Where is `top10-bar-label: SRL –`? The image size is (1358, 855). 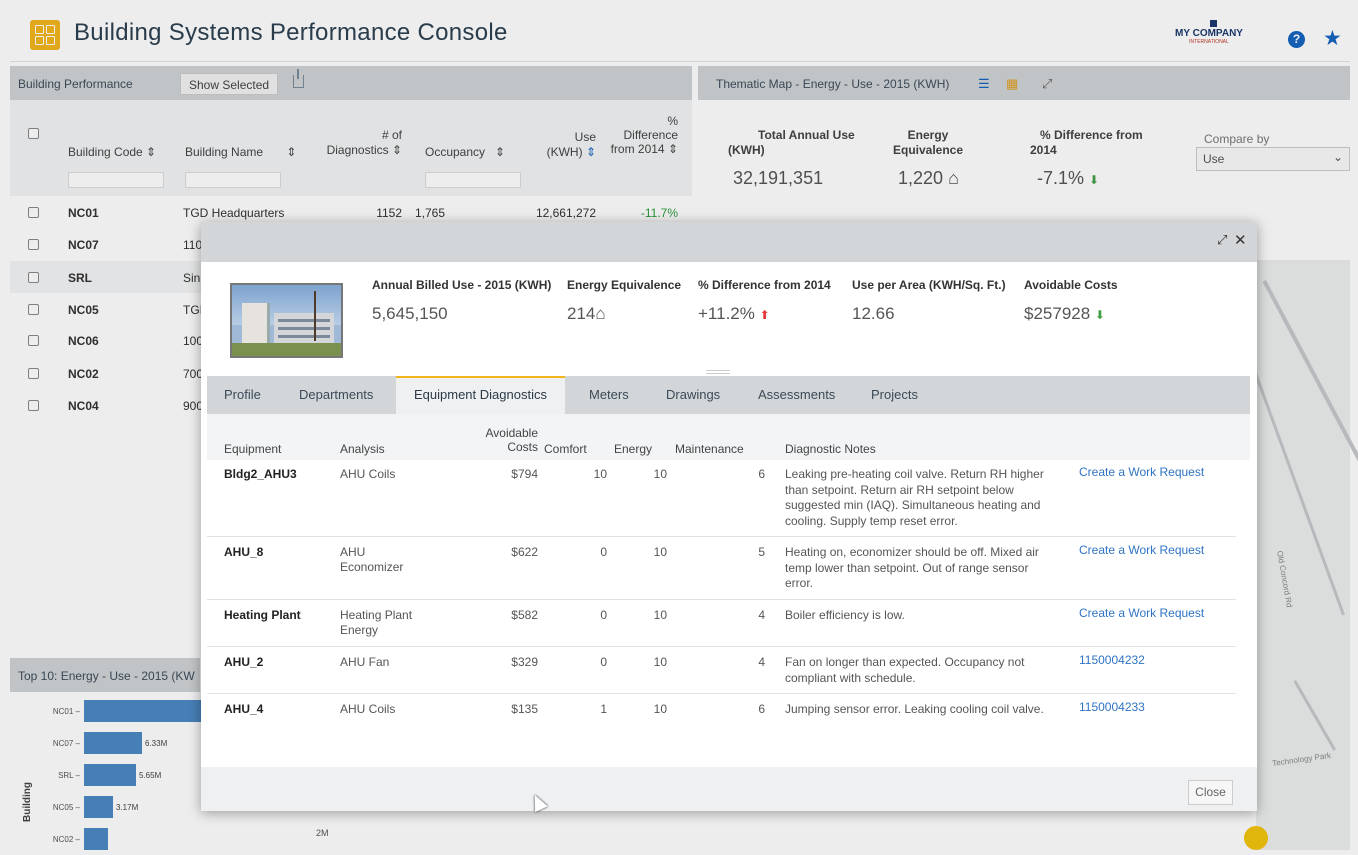 top10-bar-label: SRL – is located at coordinates (69, 775).